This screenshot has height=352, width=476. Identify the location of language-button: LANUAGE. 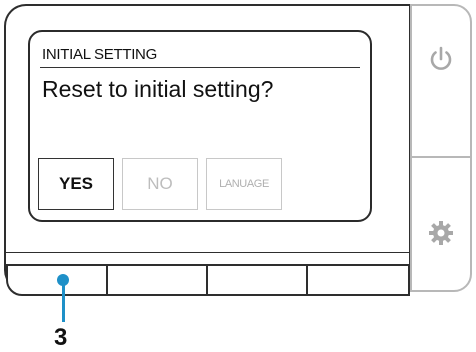
(244, 184).